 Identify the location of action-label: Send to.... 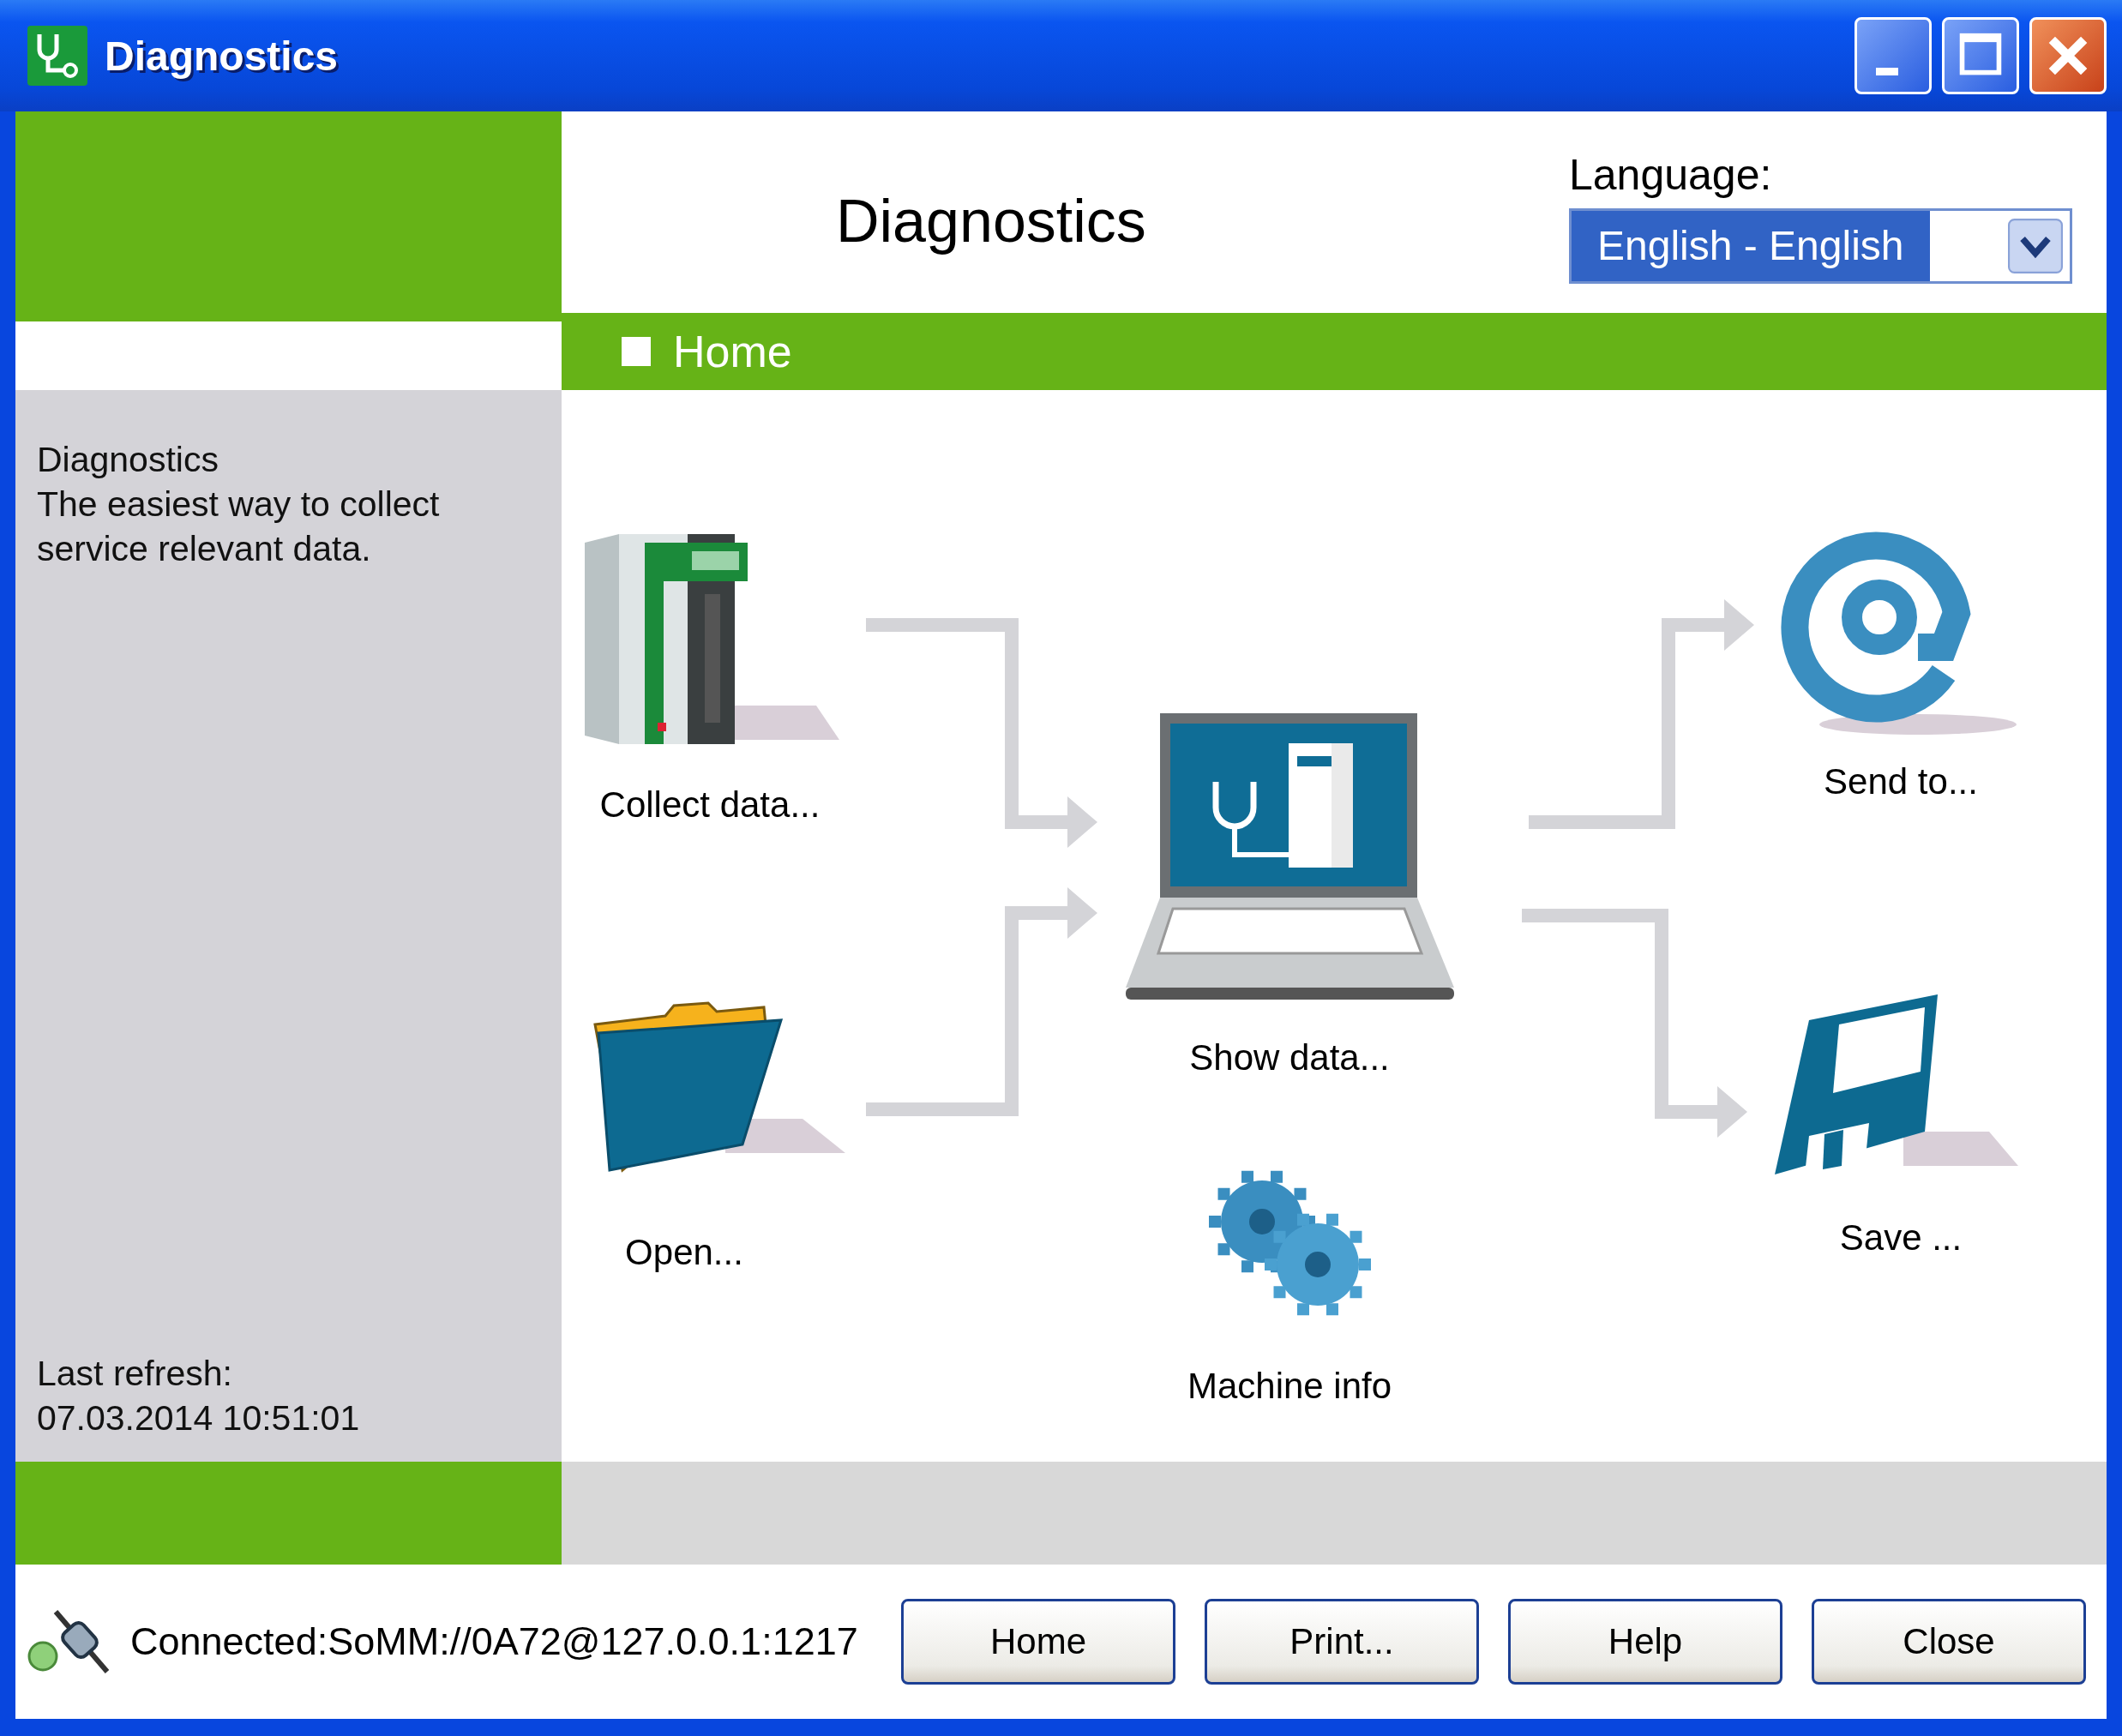
(1901, 781).